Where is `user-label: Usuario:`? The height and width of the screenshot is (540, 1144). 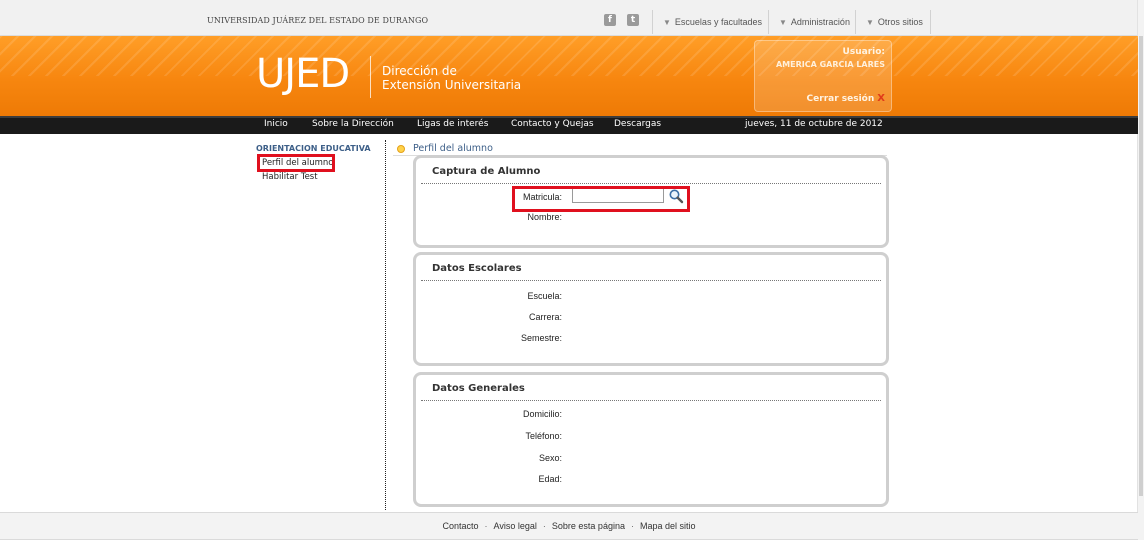
user-label: Usuario: is located at coordinates (863, 52).